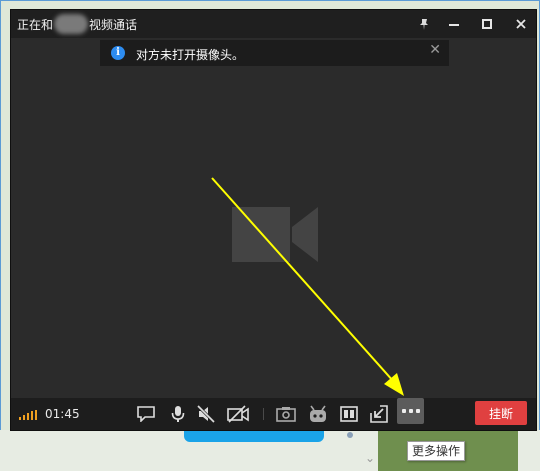 This screenshot has width=540, height=471. I want to click on hang-up-button: 挂断, so click(501, 413).